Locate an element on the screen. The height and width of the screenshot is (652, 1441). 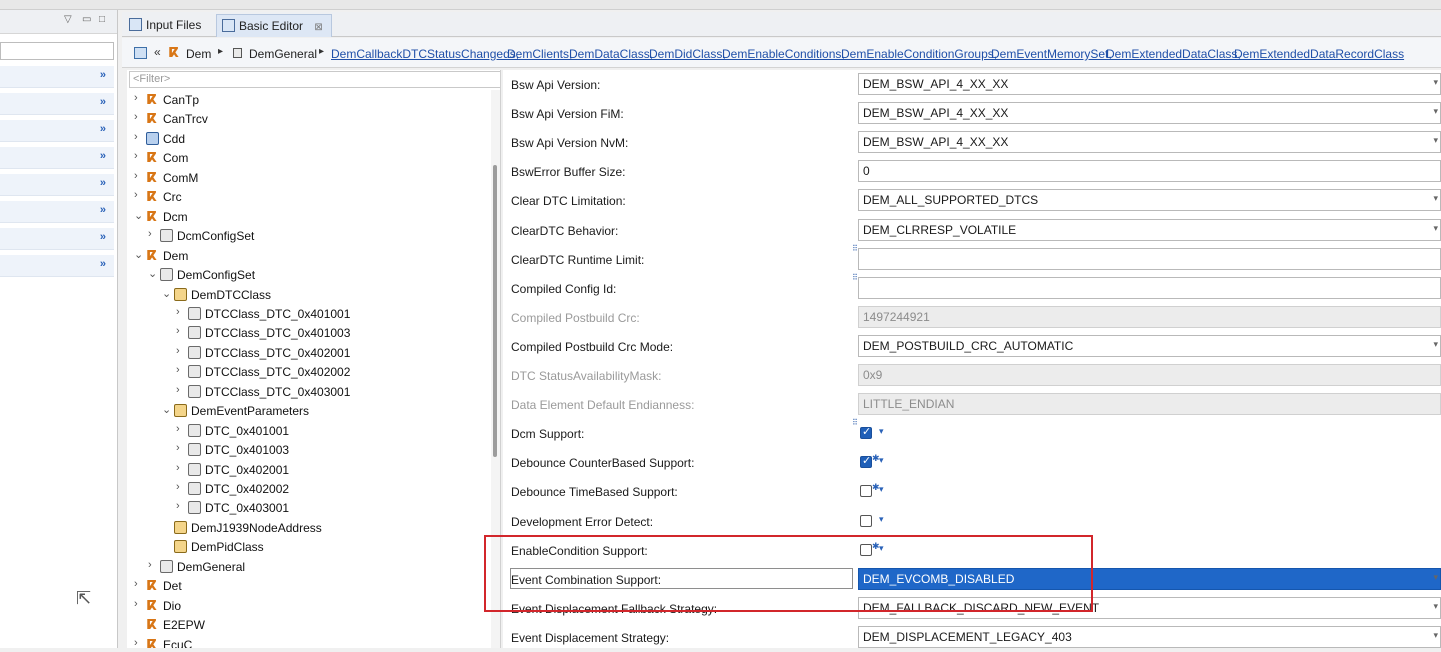
property-combo-box: DEM_CLRRESP_VOLATILE ▾ is located at coordinates (1149, 229).